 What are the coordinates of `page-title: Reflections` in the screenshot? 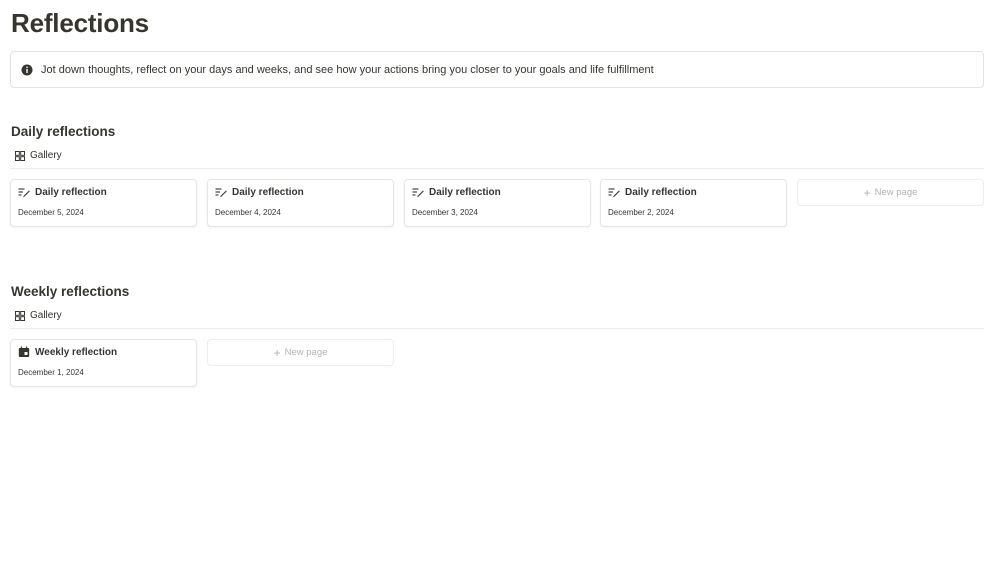 It's located at (80, 23).